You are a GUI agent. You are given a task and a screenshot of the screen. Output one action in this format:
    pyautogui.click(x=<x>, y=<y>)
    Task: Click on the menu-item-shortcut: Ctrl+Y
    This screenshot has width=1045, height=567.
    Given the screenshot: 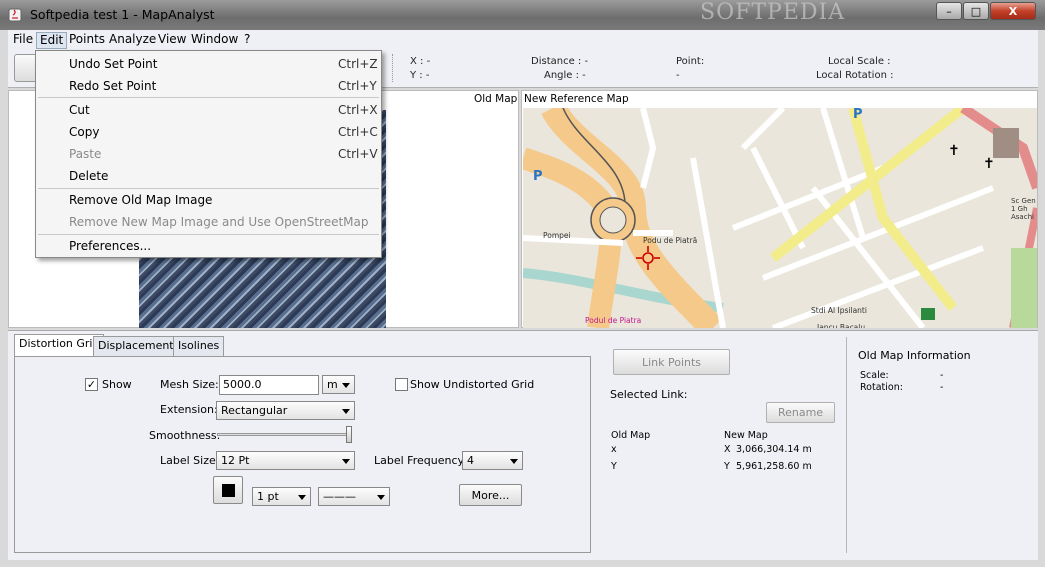 What is the action you would take?
    pyautogui.click(x=357, y=86)
    